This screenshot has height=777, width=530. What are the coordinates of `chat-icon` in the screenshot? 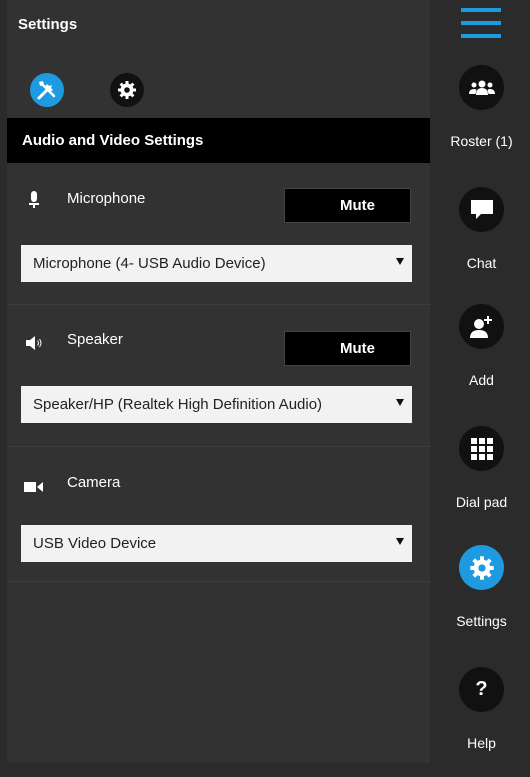 It's located at (481, 209).